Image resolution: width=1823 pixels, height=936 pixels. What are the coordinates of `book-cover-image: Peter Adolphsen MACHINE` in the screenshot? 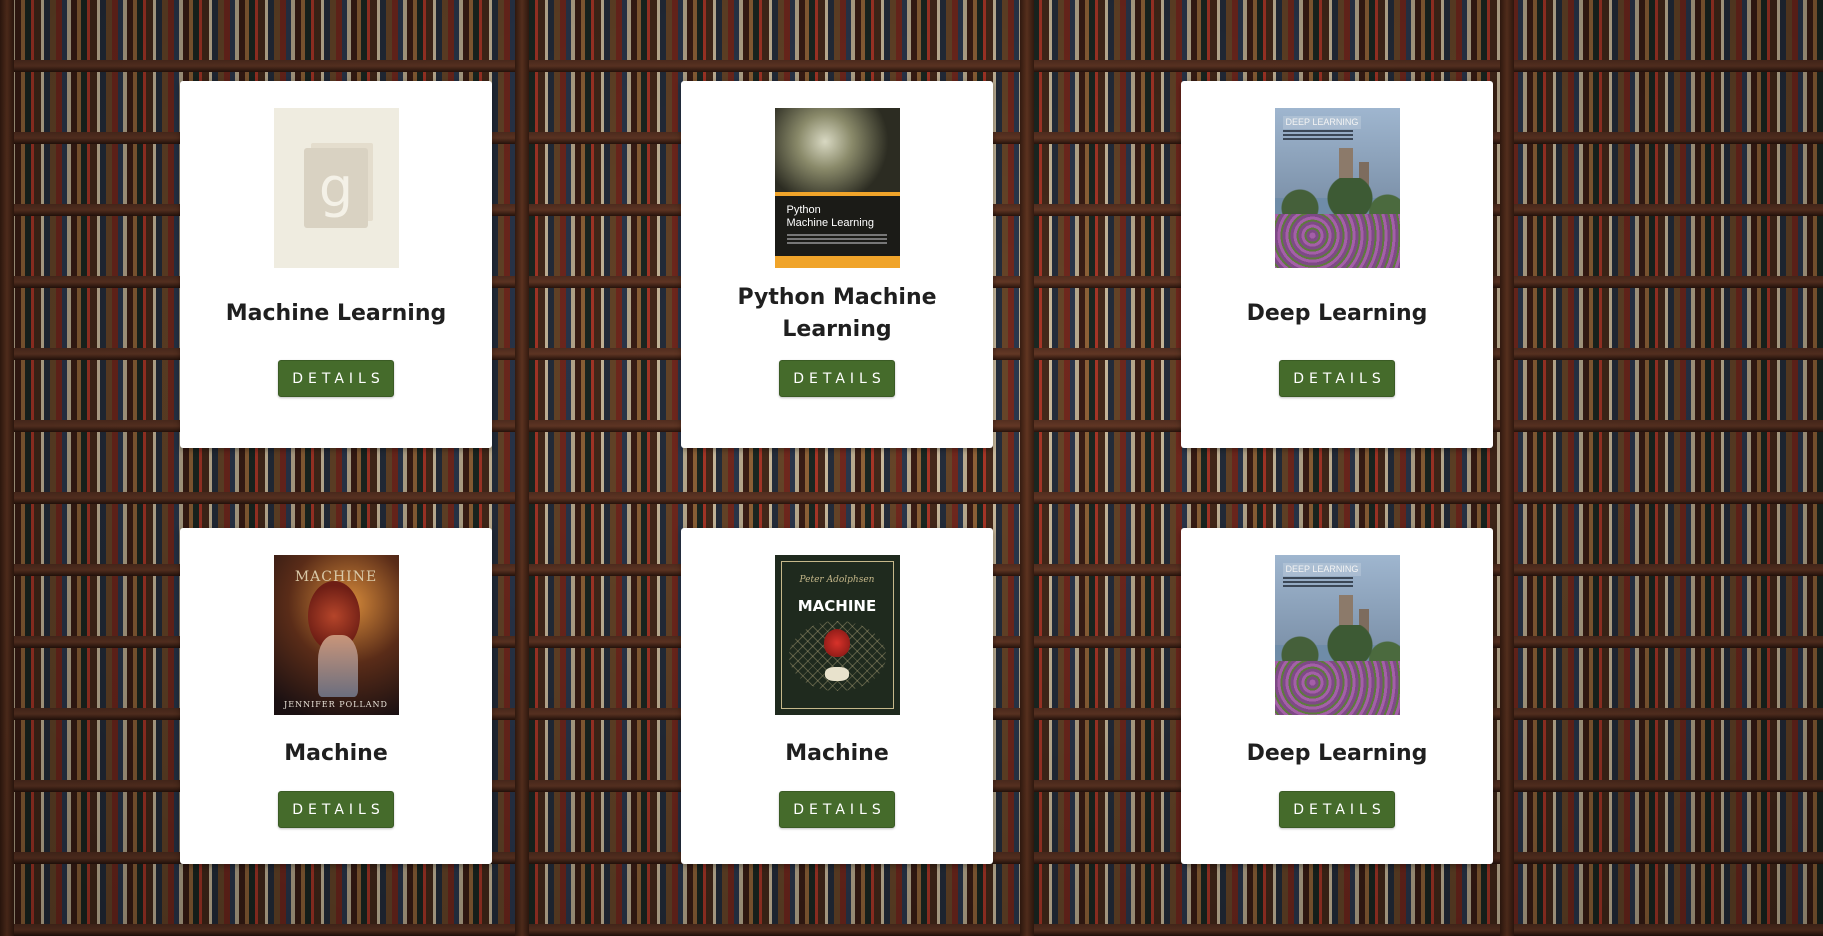 It's located at (837, 635).